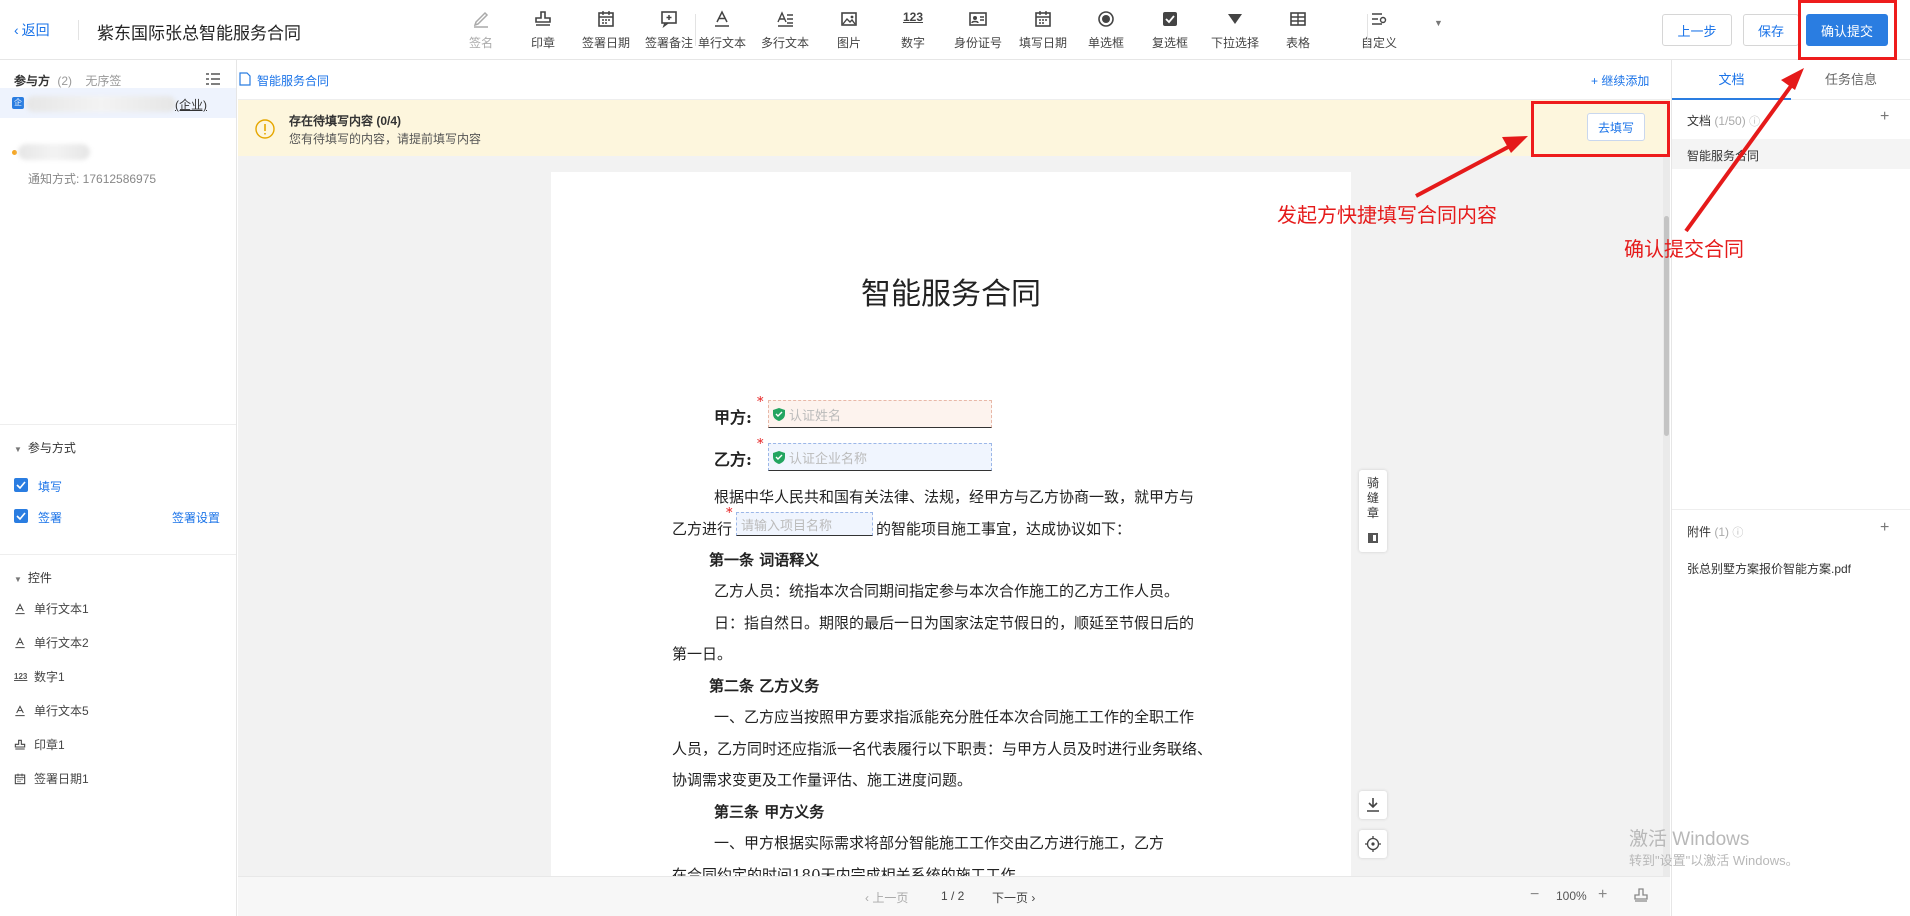 This screenshot has height=916, width=1910. What do you see at coordinates (118, 103) in the screenshot?
I see `participant-company: 企 (企业)` at bounding box center [118, 103].